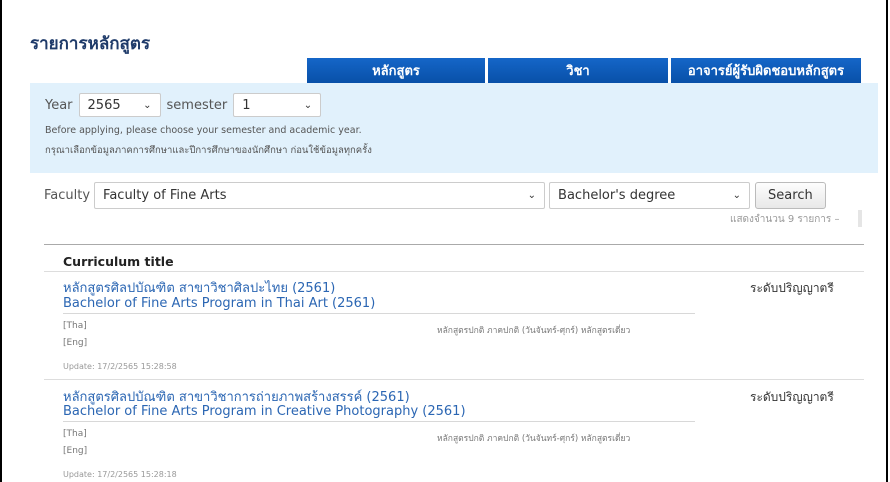 This screenshot has width=890, height=482. I want to click on year-semester-row: Year 2565 ⌄ semester 1 ⌄, so click(183, 105).